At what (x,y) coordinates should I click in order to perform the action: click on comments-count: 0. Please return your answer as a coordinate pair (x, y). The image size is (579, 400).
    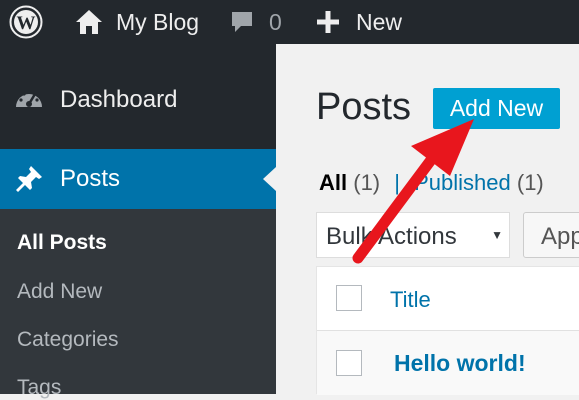
    Looking at the image, I should click on (275, 21).